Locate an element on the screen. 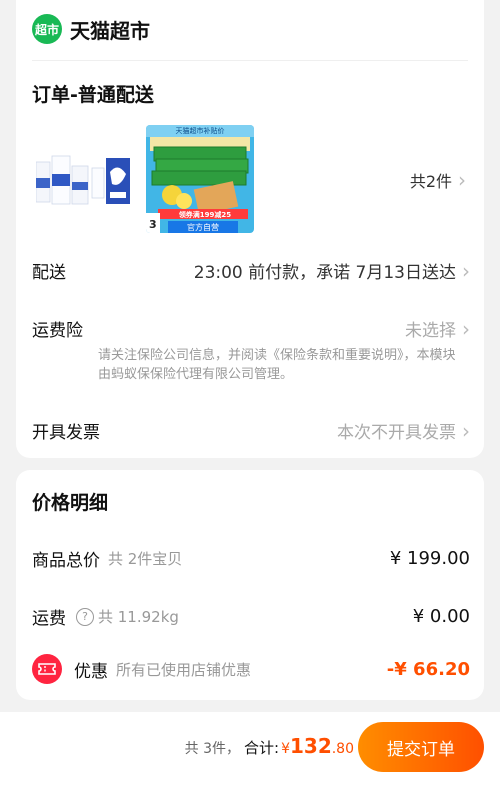  submit-order-button: 提交订单 is located at coordinates (421, 747).